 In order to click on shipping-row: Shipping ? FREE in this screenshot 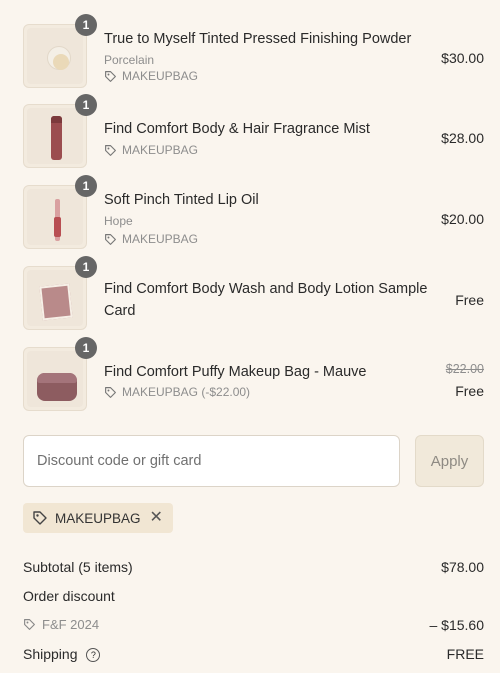, I will do `click(253, 654)`.